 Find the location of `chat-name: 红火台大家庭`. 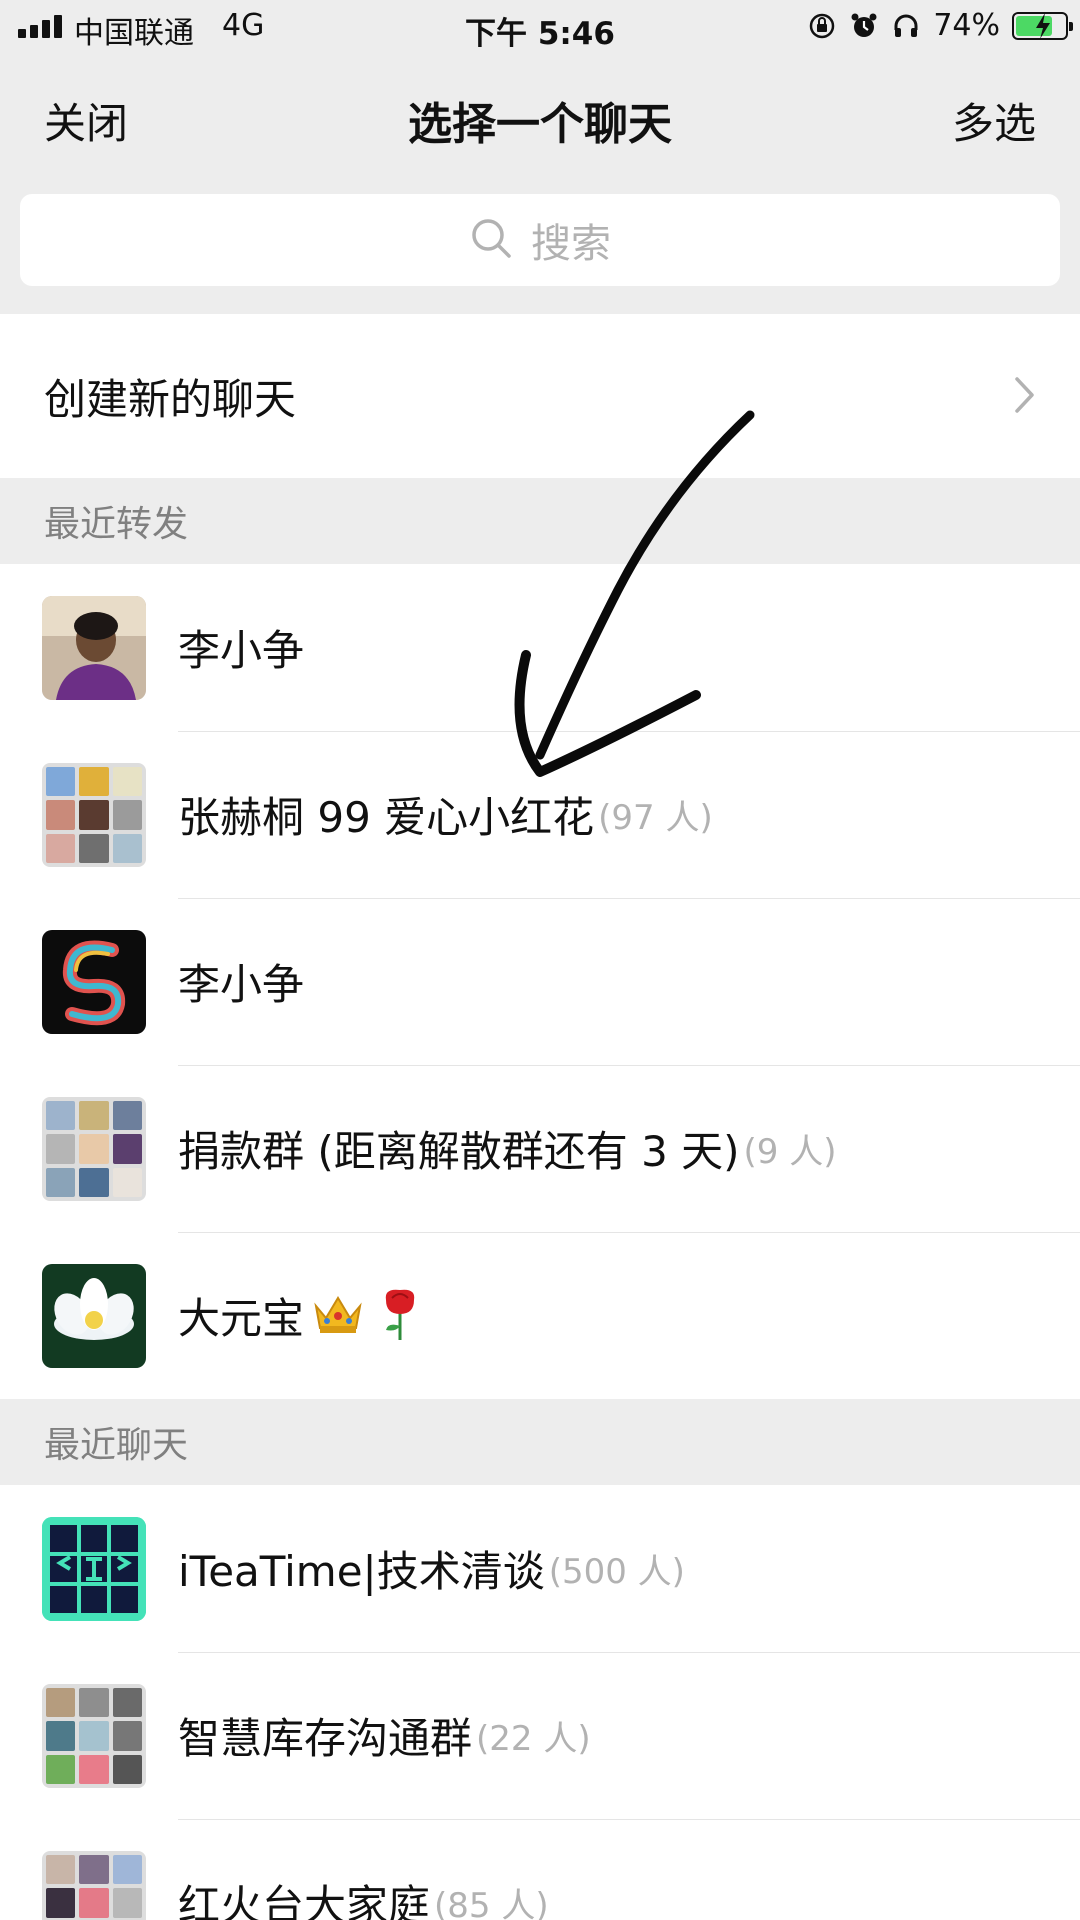

chat-name: 红火台大家庭 is located at coordinates (304, 1900).